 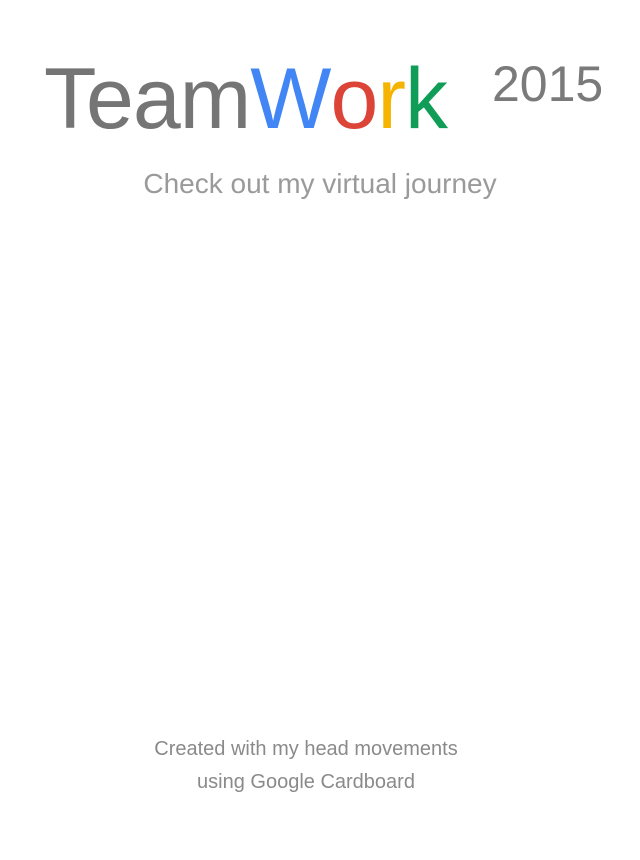 I want to click on title-letter-w: W, so click(x=290, y=99).